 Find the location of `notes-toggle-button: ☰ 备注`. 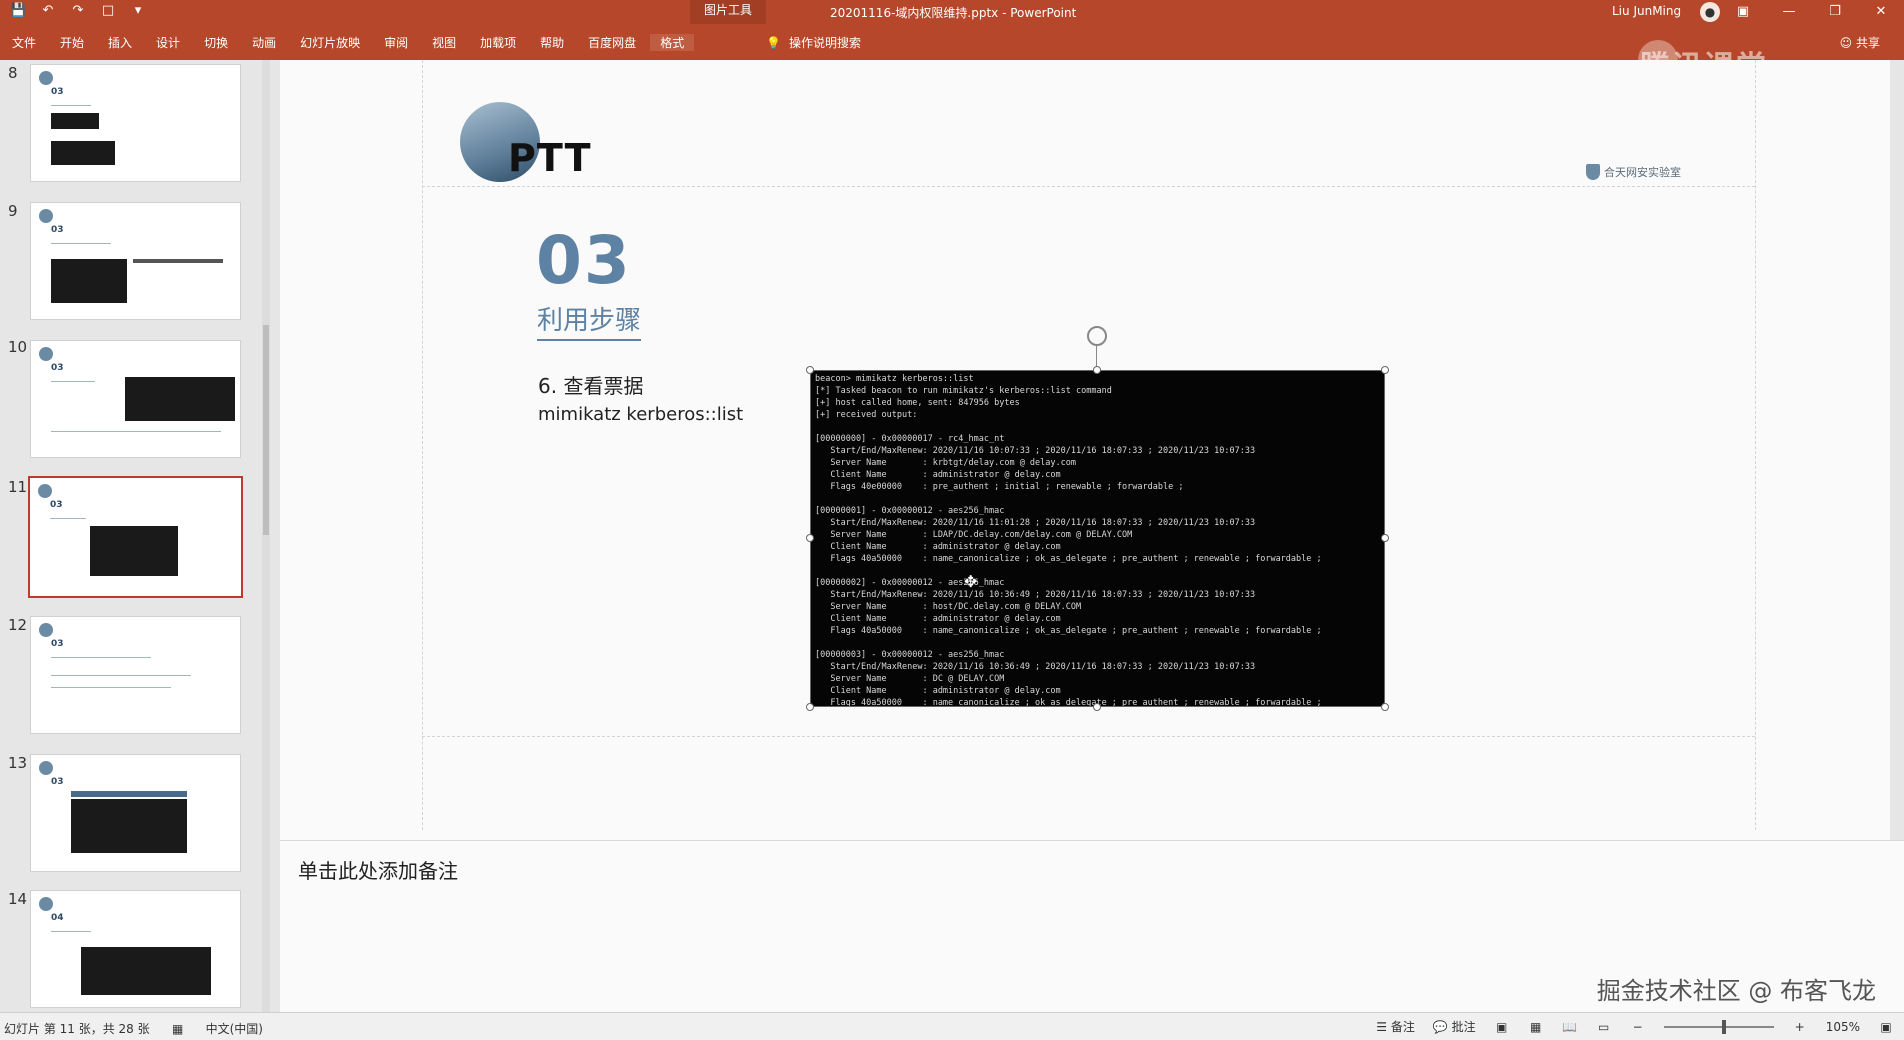

notes-toggle-button: ☰ 备注 is located at coordinates (1395, 1026).